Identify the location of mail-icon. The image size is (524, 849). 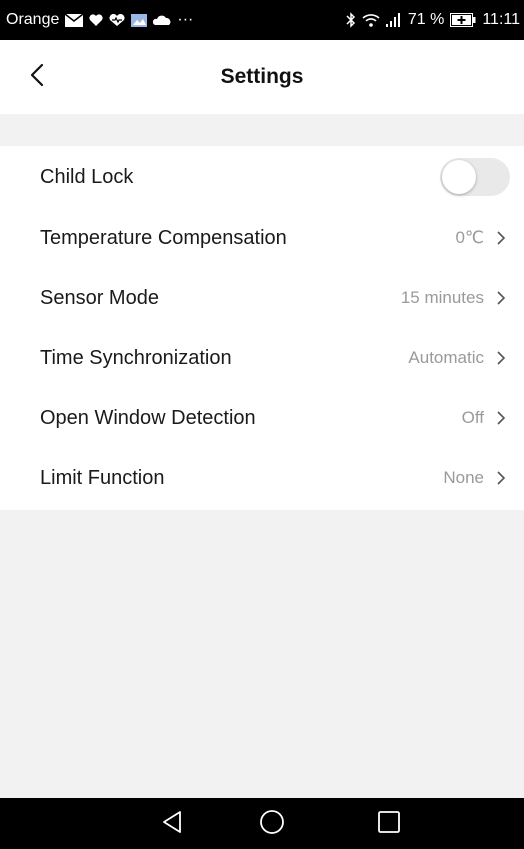
(74, 20).